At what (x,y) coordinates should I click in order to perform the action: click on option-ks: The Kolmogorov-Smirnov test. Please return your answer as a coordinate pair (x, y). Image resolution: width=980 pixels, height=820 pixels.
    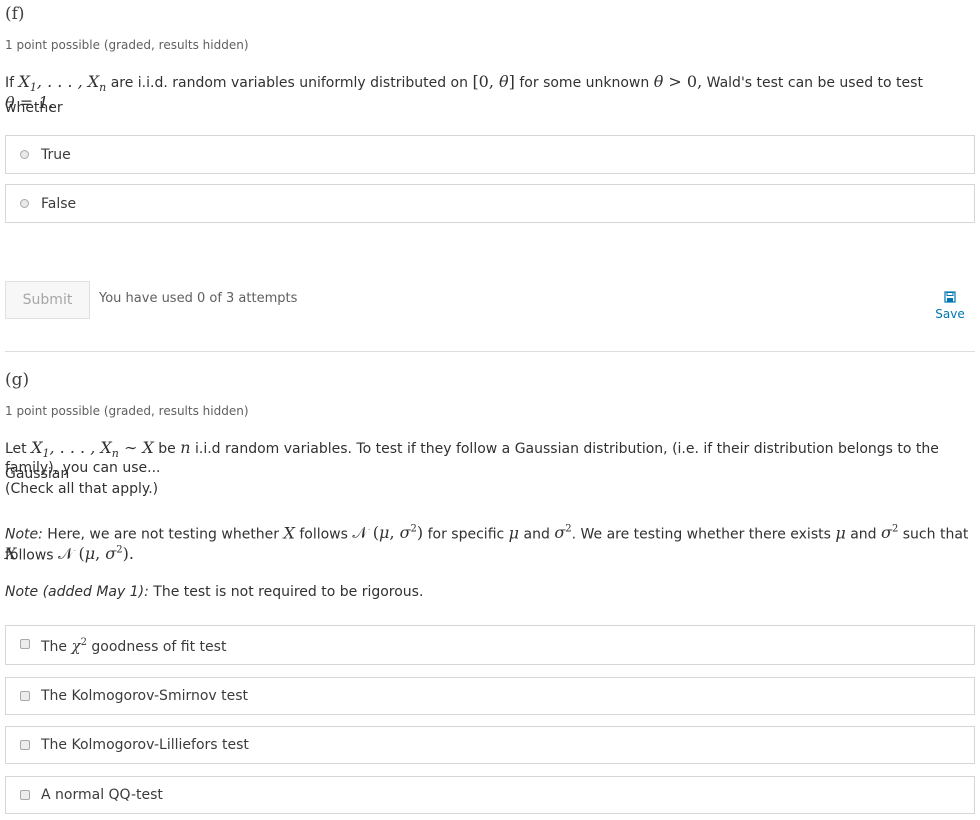
    Looking at the image, I should click on (490, 696).